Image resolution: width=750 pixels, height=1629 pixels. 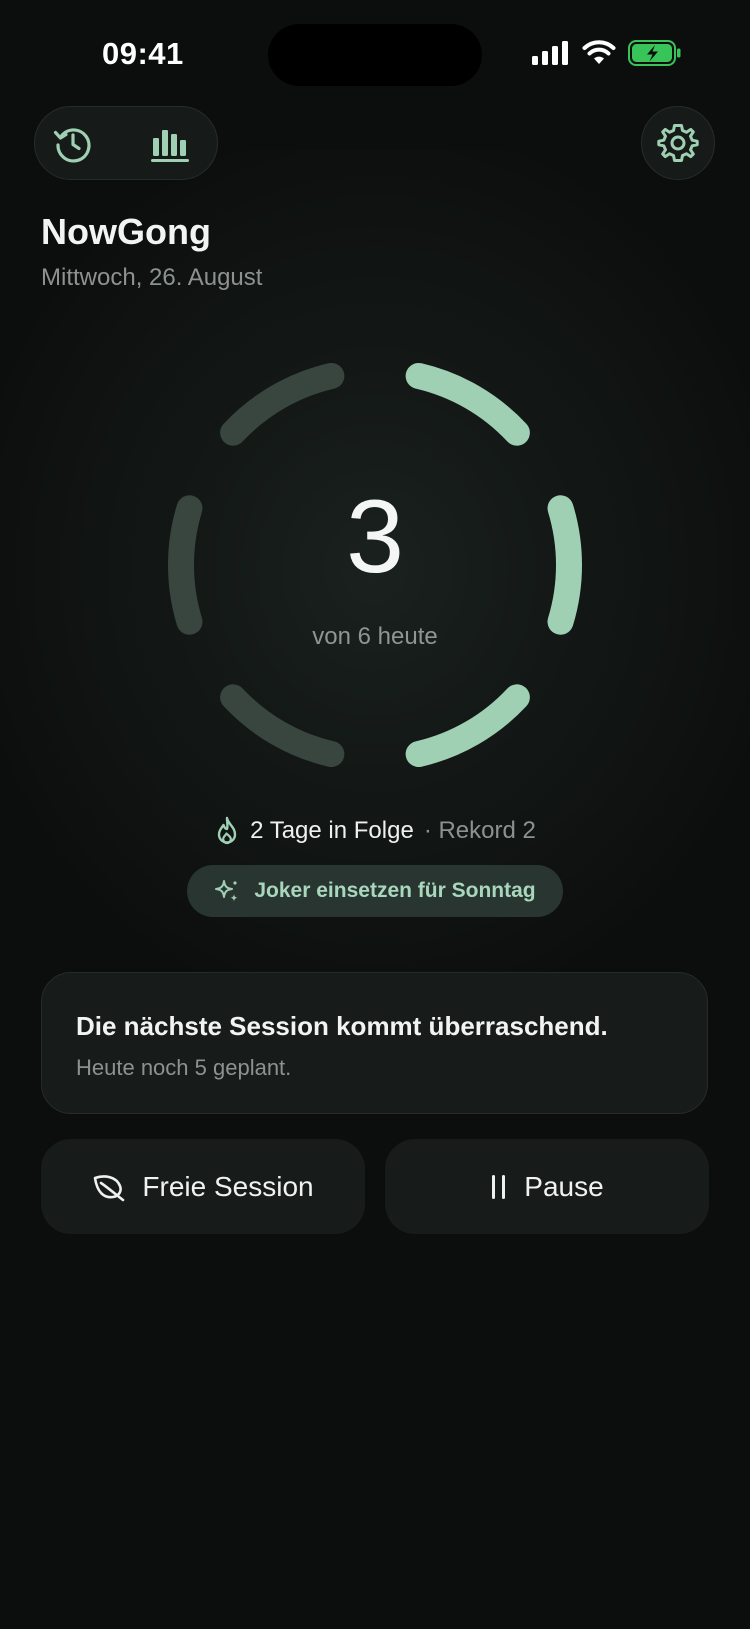 What do you see at coordinates (395, 890) in the screenshot?
I see `joker-label: Joker einsetzen für Sonntag` at bounding box center [395, 890].